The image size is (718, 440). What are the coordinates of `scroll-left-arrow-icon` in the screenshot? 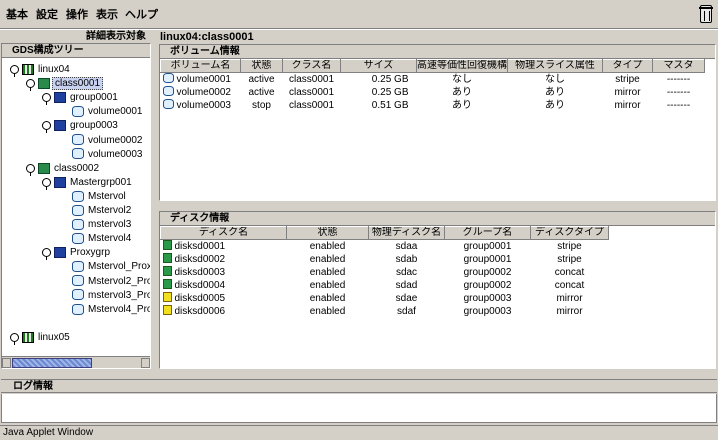 It's located at (6, 363).